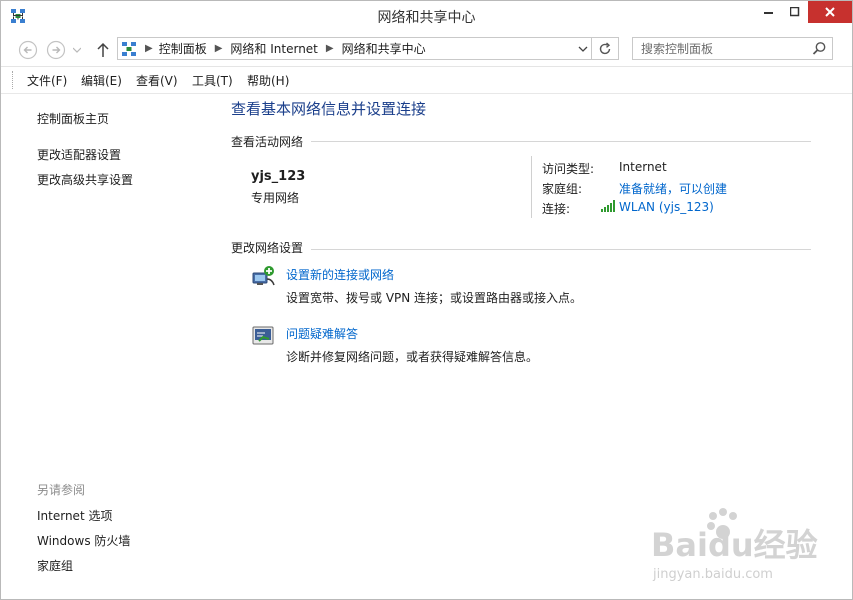  I want to click on network-name: yjs_123, so click(278, 176).